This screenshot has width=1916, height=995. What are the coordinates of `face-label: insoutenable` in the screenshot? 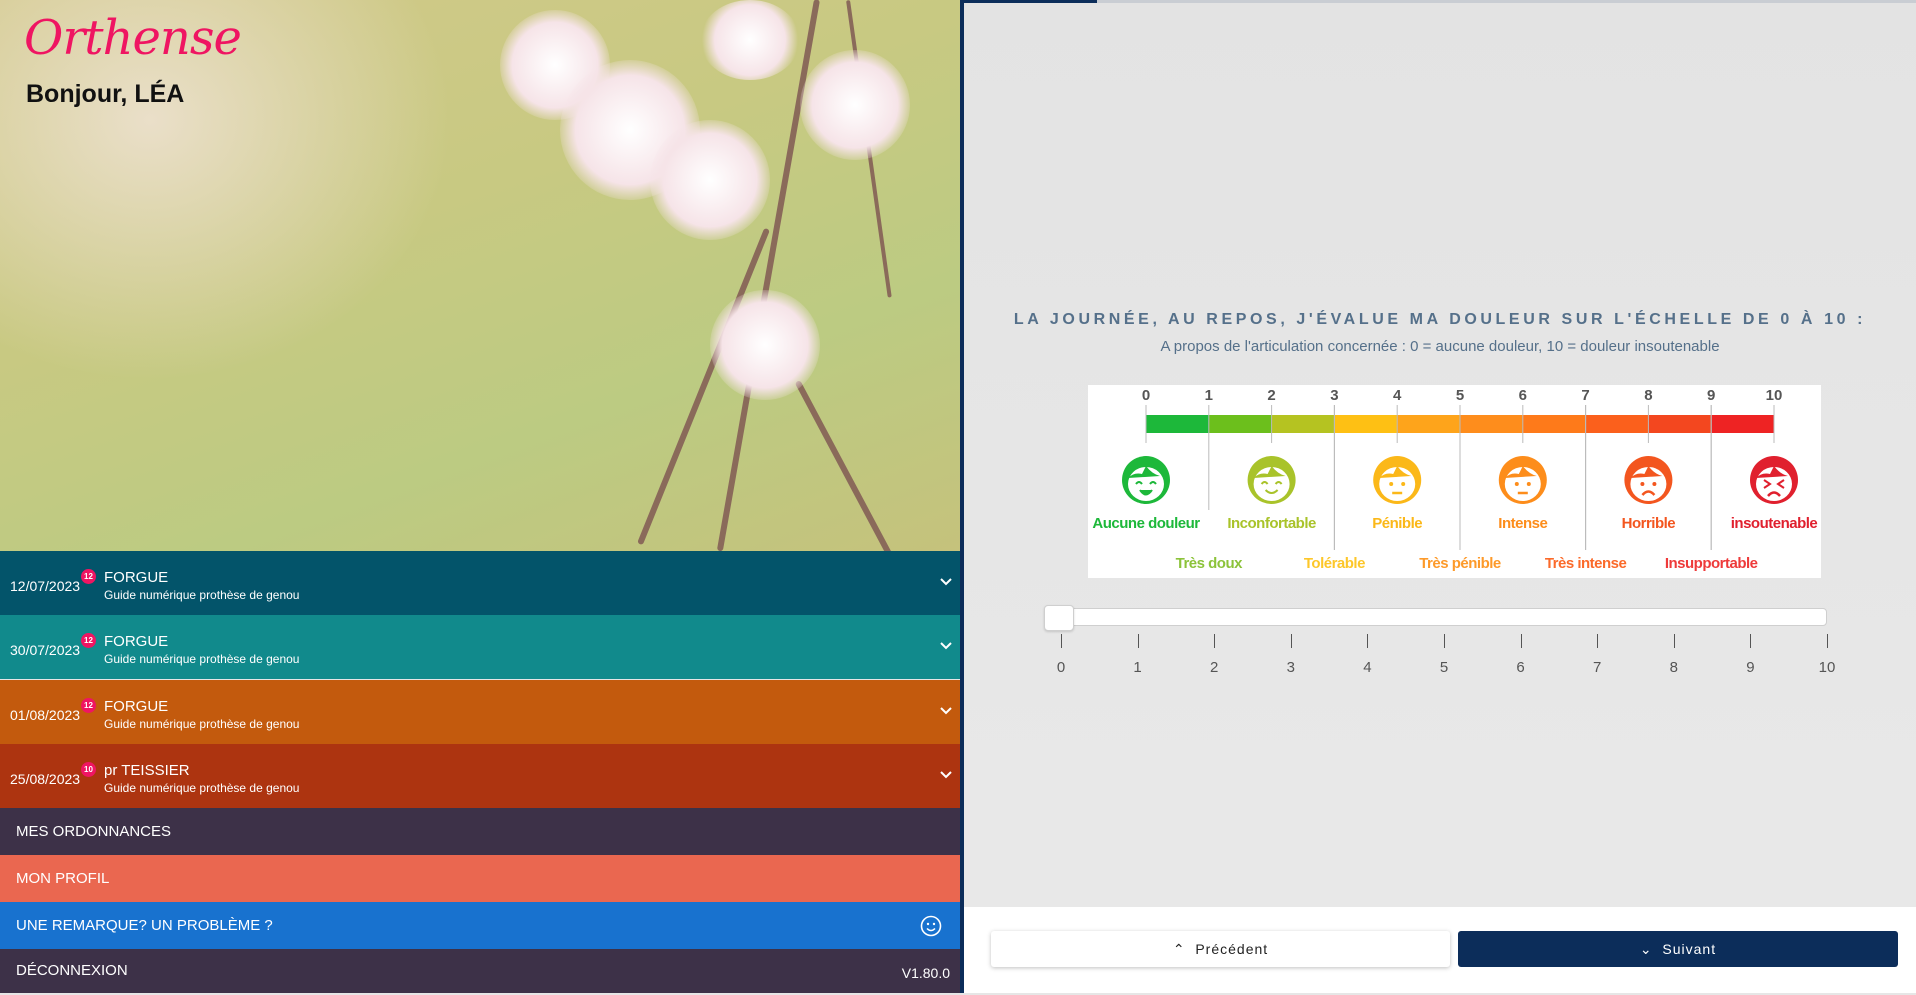 It's located at (1774, 523).